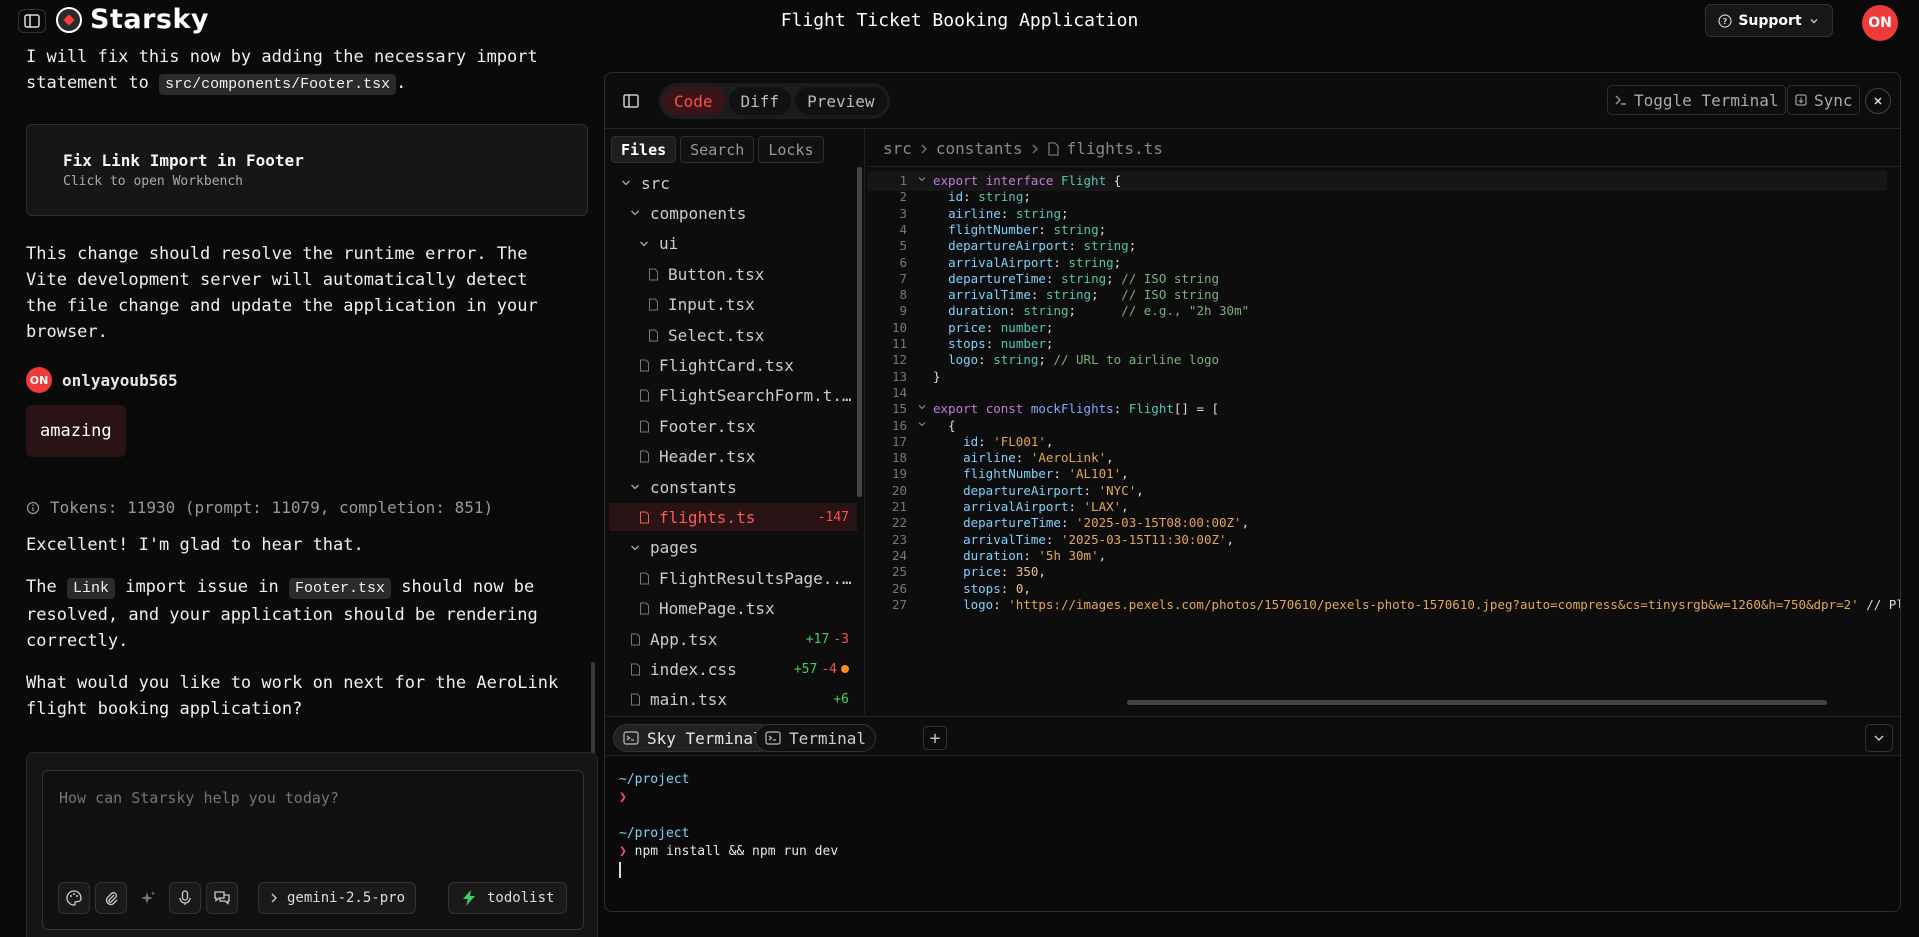 The width and height of the screenshot is (1919, 937). What do you see at coordinates (935, 738) in the screenshot?
I see `add-terminal-button: +` at bounding box center [935, 738].